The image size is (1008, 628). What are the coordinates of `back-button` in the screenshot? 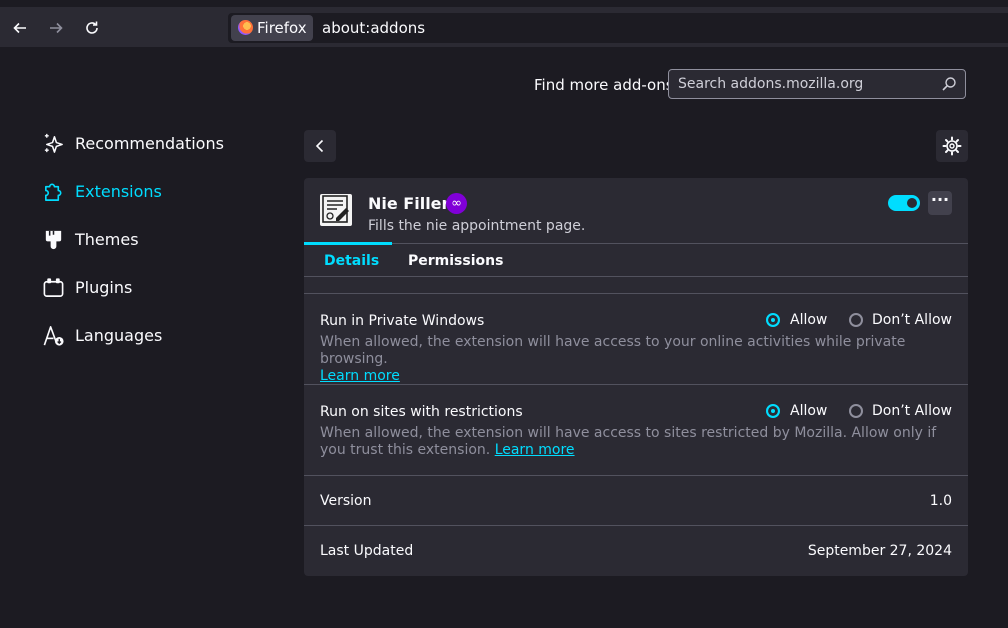 It's located at (320, 146).